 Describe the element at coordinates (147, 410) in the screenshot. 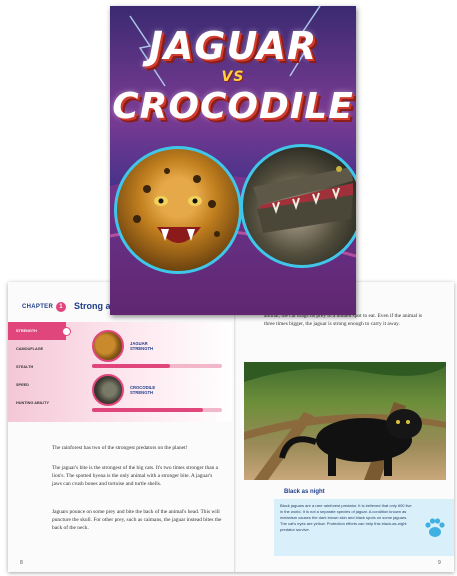

I see `crocodile-strength-bar` at that location.